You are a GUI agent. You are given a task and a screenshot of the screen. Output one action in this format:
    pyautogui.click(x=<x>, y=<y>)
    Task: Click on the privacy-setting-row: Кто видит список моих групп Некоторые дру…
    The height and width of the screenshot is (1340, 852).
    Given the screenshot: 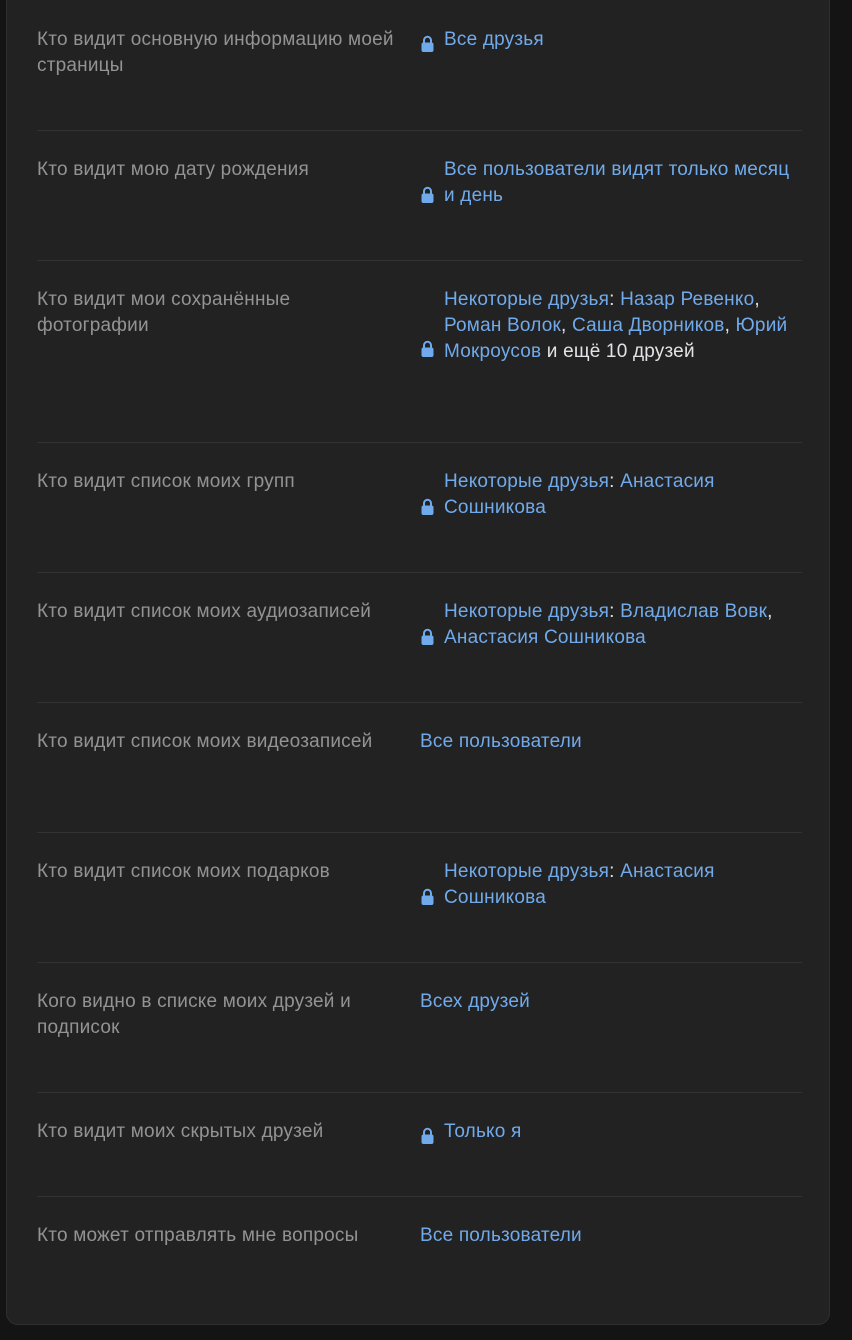 What is the action you would take?
    pyautogui.click(x=419, y=508)
    